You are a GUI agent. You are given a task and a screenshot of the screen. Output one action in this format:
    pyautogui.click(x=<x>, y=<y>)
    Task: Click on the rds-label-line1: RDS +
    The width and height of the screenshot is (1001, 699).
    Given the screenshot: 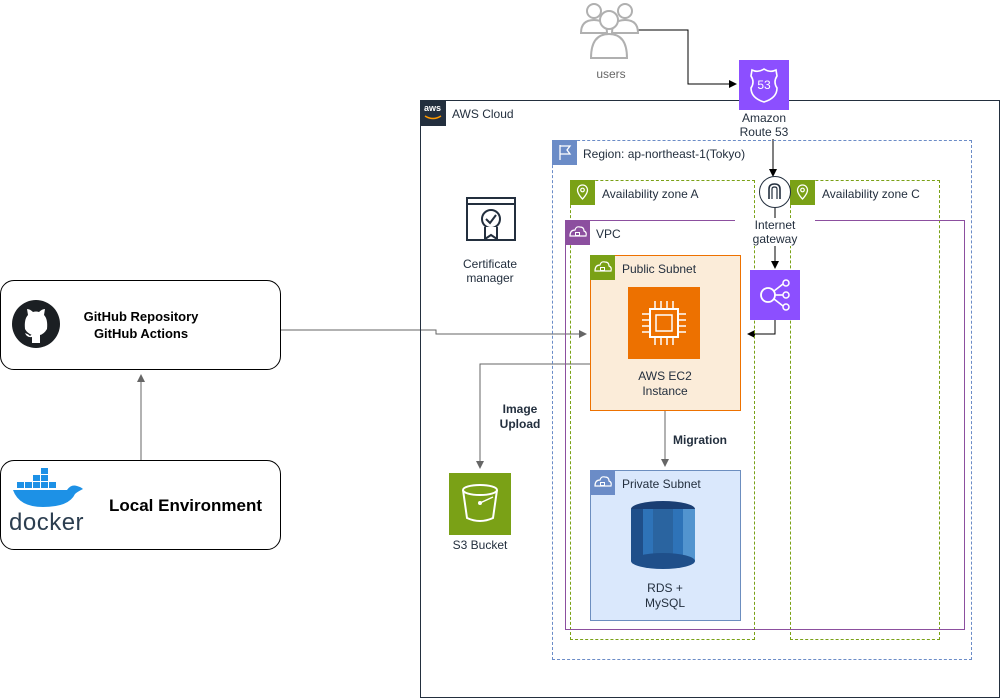 What is the action you would take?
    pyautogui.click(x=665, y=588)
    